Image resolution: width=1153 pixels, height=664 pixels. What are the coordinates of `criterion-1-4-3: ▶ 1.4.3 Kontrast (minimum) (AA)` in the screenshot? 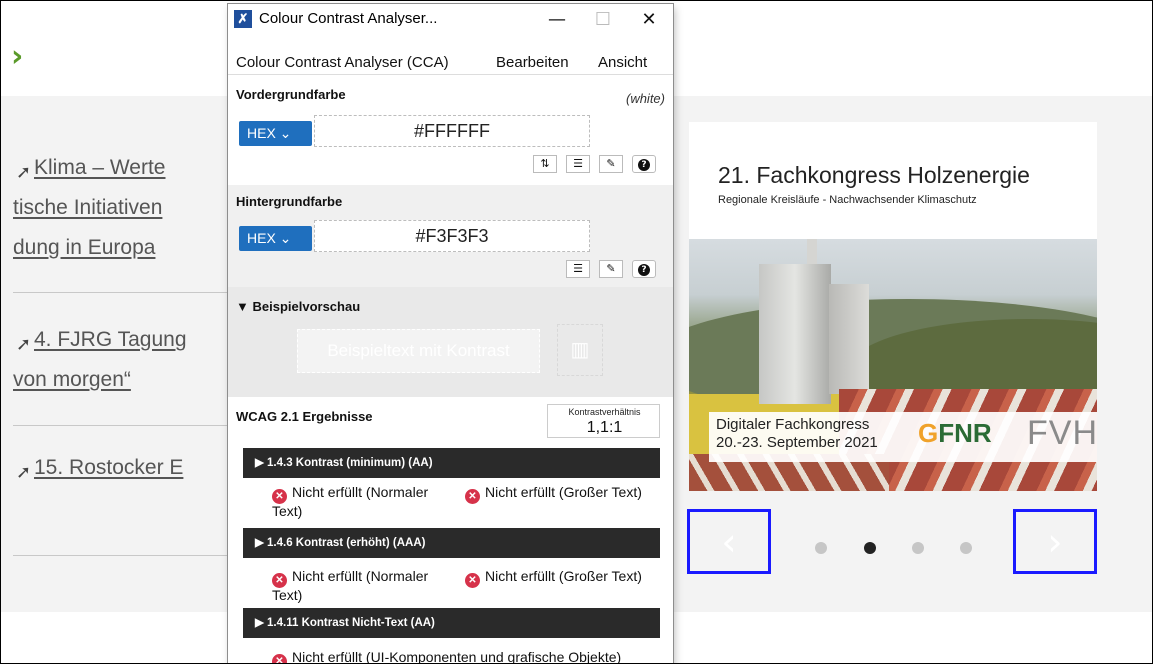 It's located at (451, 463).